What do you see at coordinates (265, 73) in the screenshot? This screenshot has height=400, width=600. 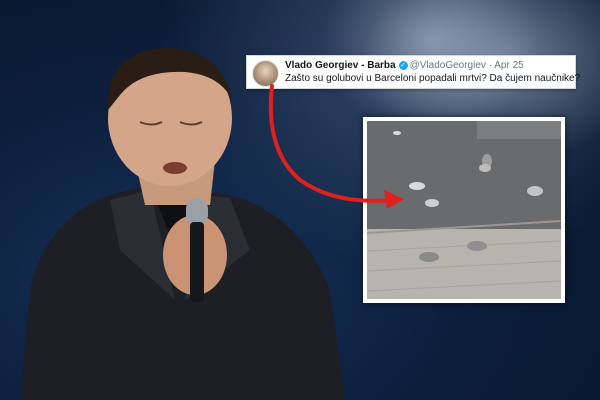 I see `avatar` at bounding box center [265, 73].